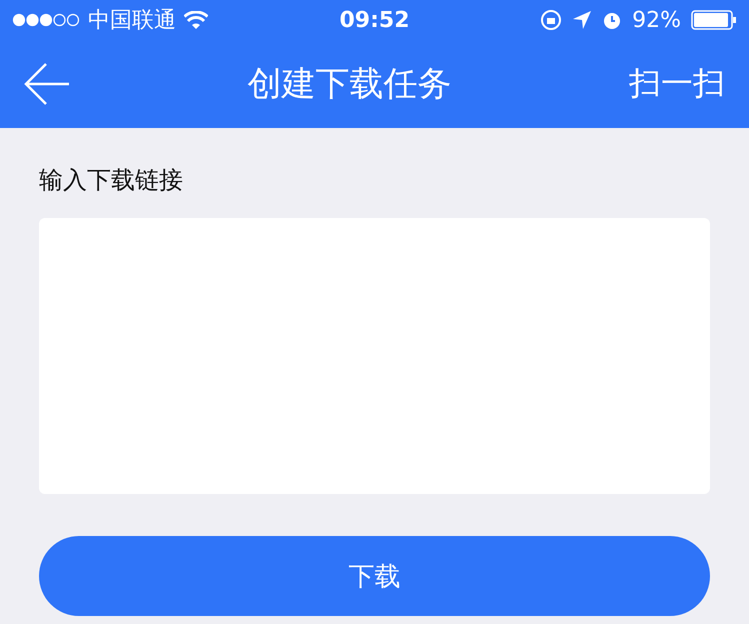 The image size is (749, 624). I want to click on location-icon, so click(582, 20).